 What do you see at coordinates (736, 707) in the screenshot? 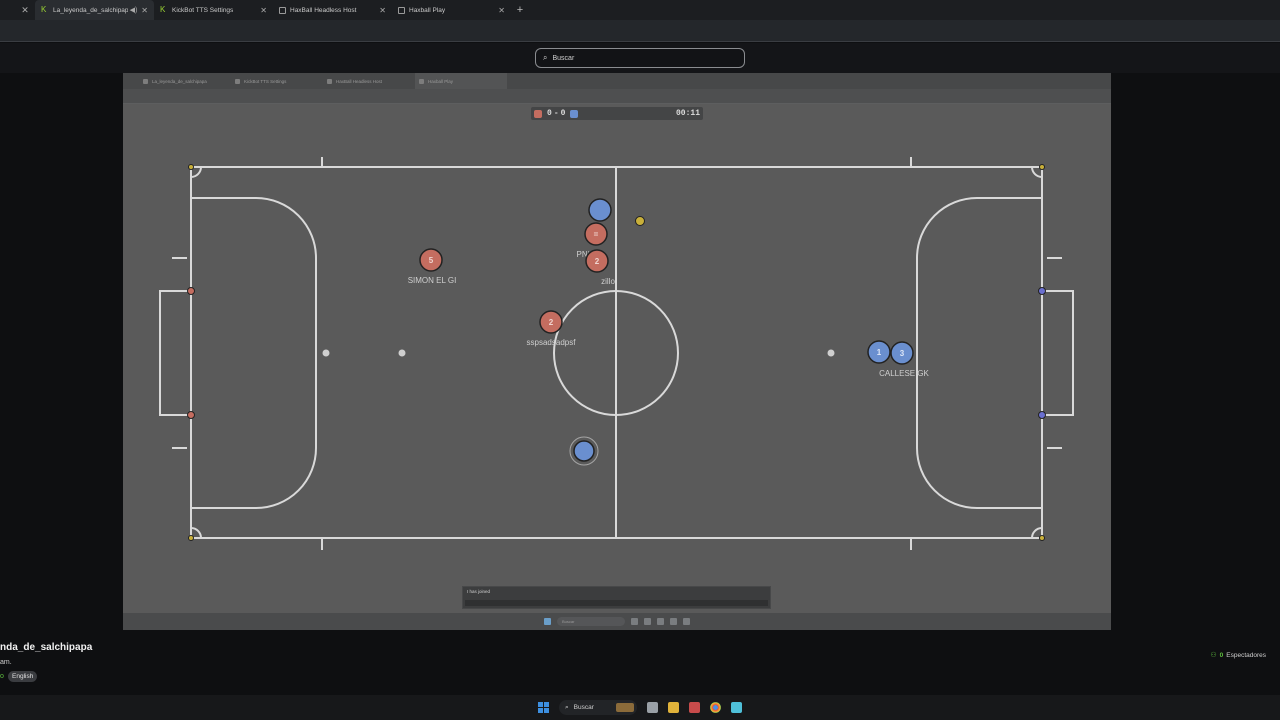
I see `notepad-icon` at bounding box center [736, 707].